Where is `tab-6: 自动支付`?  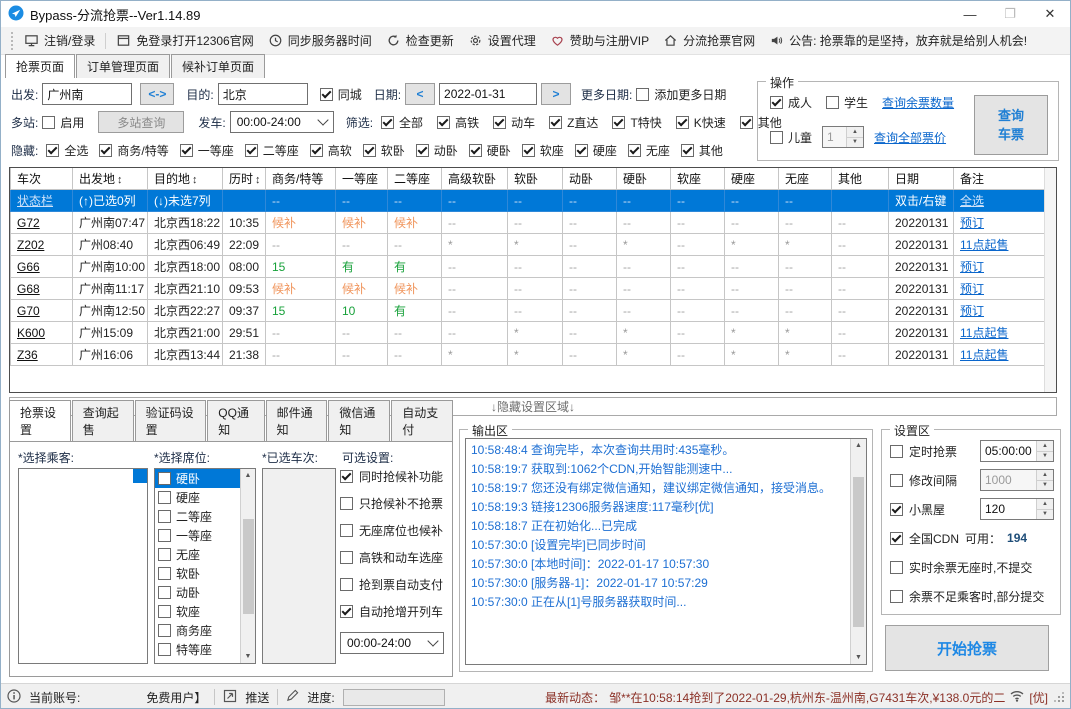 tab-6: 自动支付 is located at coordinates (422, 420).